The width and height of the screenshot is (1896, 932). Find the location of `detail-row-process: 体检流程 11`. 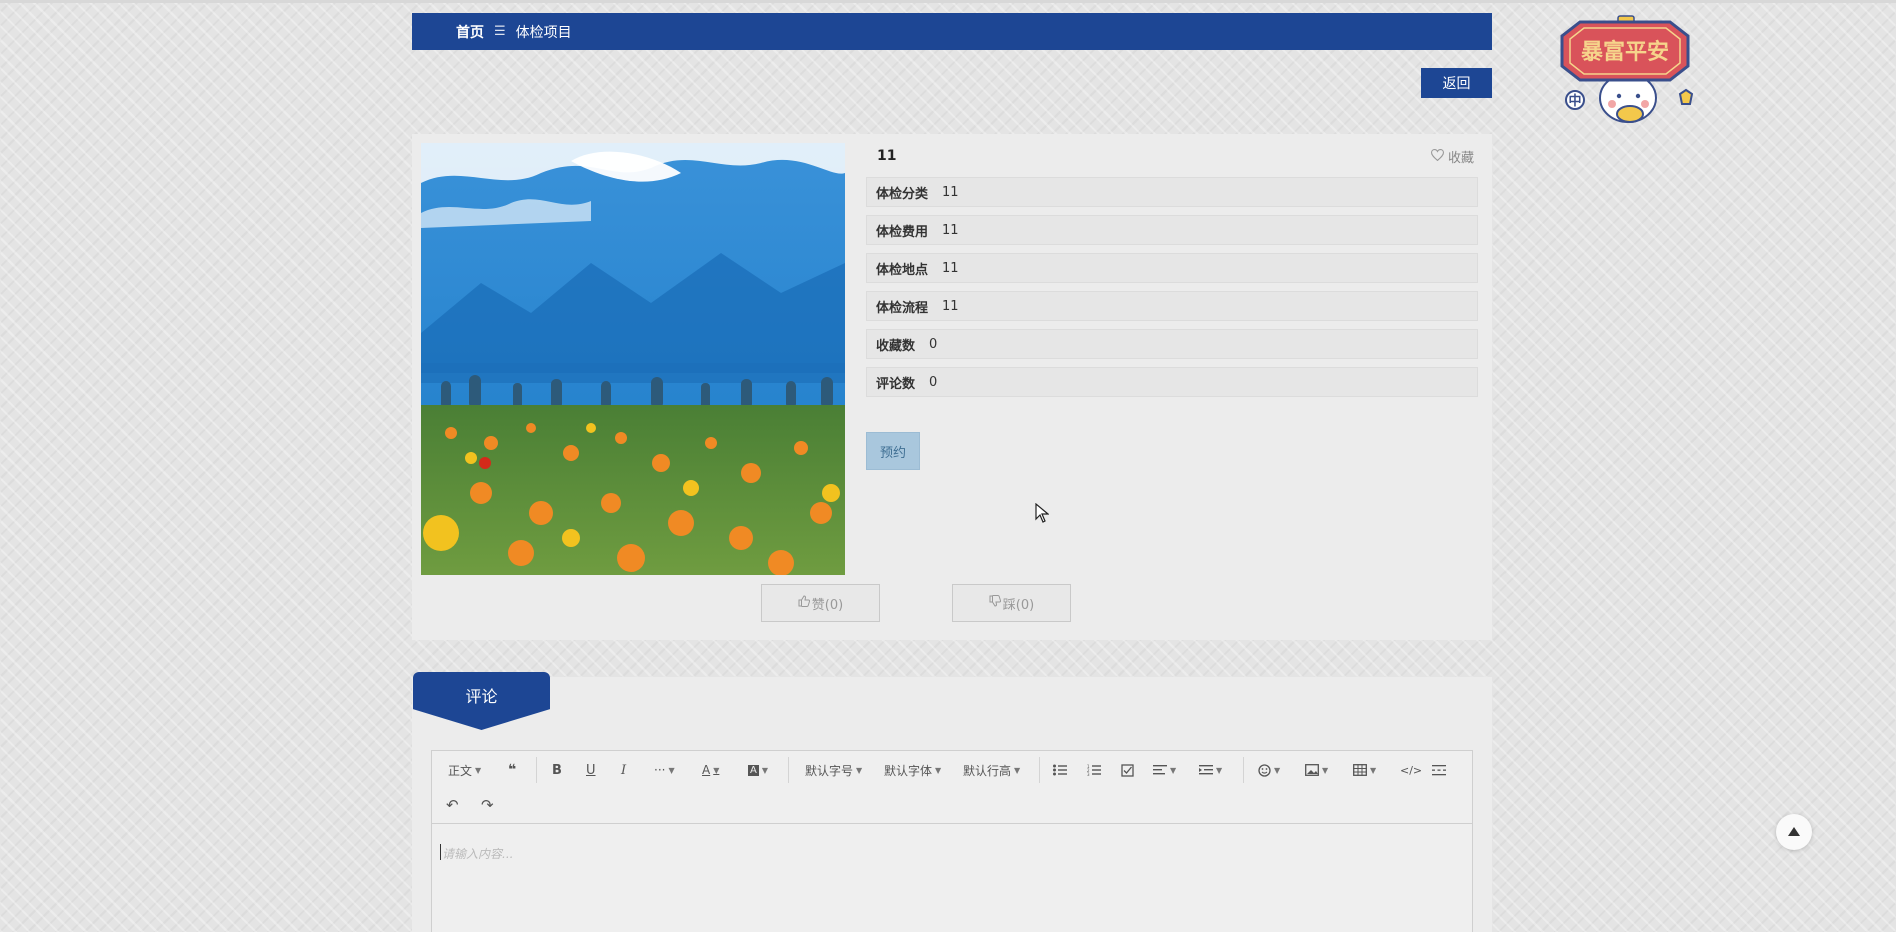

detail-row-process: 体检流程 11 is located at coordinates (1172, 306).